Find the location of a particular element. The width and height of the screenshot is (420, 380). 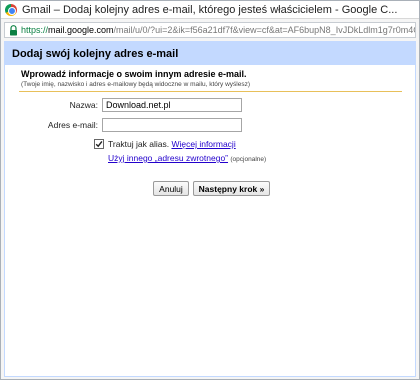

alias-row: Traktuj jak alias. Więcej informacji is located at coordinates (172, 144).